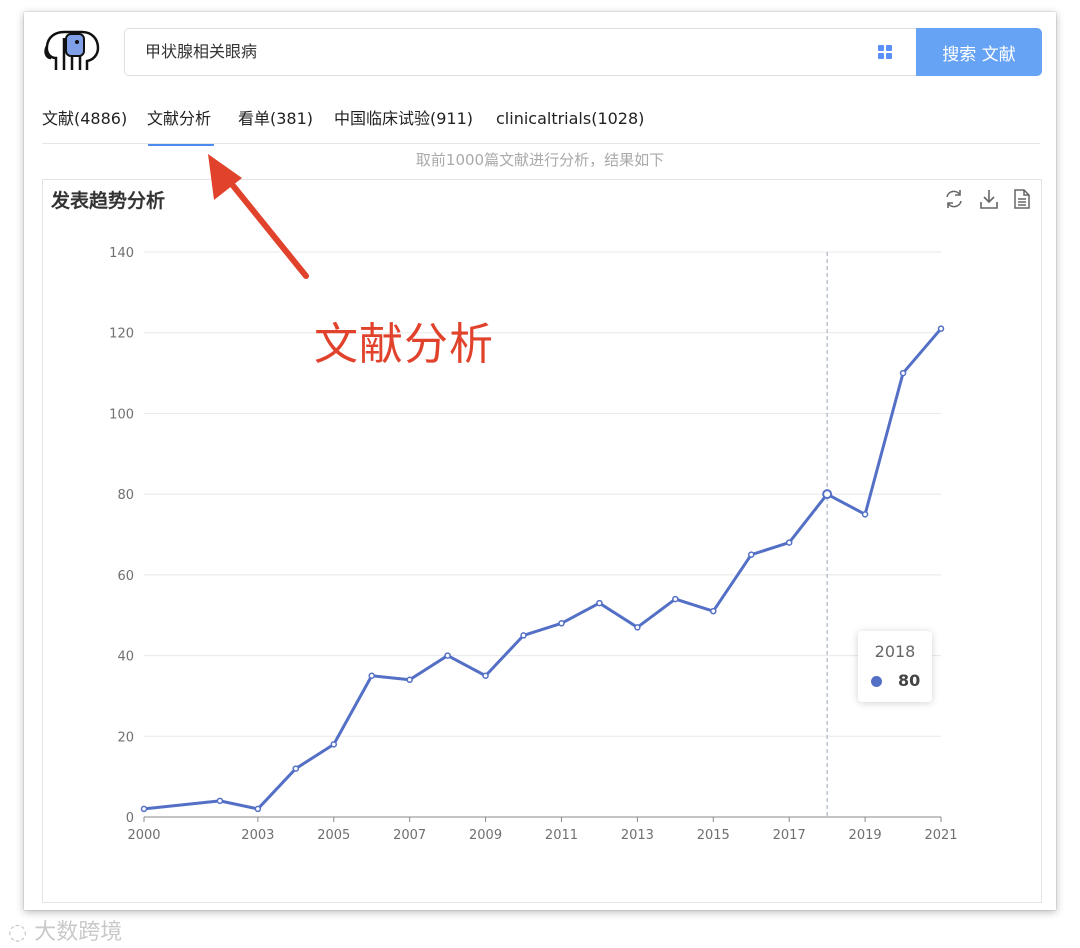 This screenshot has height=948, width=1080. What do you see at coordinates (404, 344) in the screenshot?
I see `annotation-label: 文献分析` at bounding box center [404, 344].